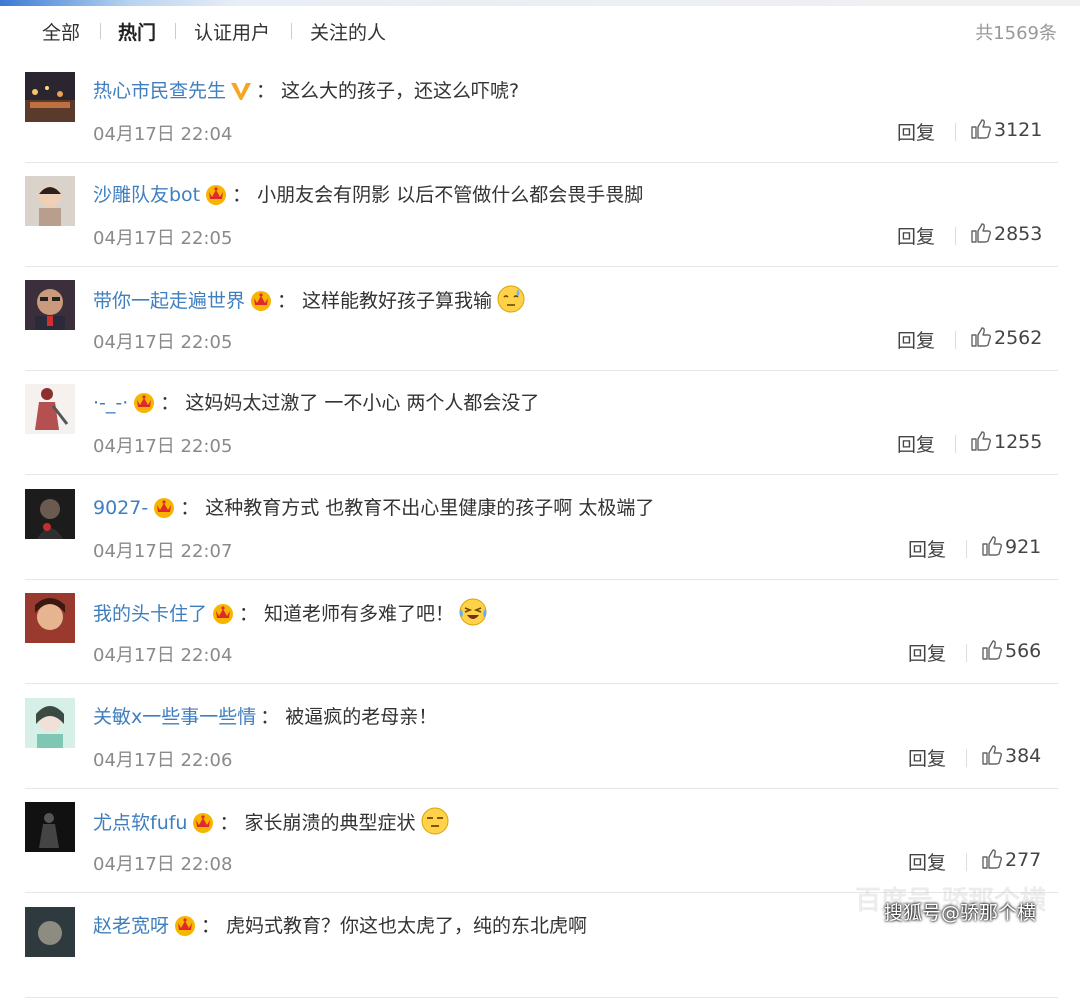 The height and width of the screenshot is (998, 1080). I want to click on comment-line: 9027- ：这种教育方式 也教育不出心里健康的孩子啊 太极端了, so click(373, 508).